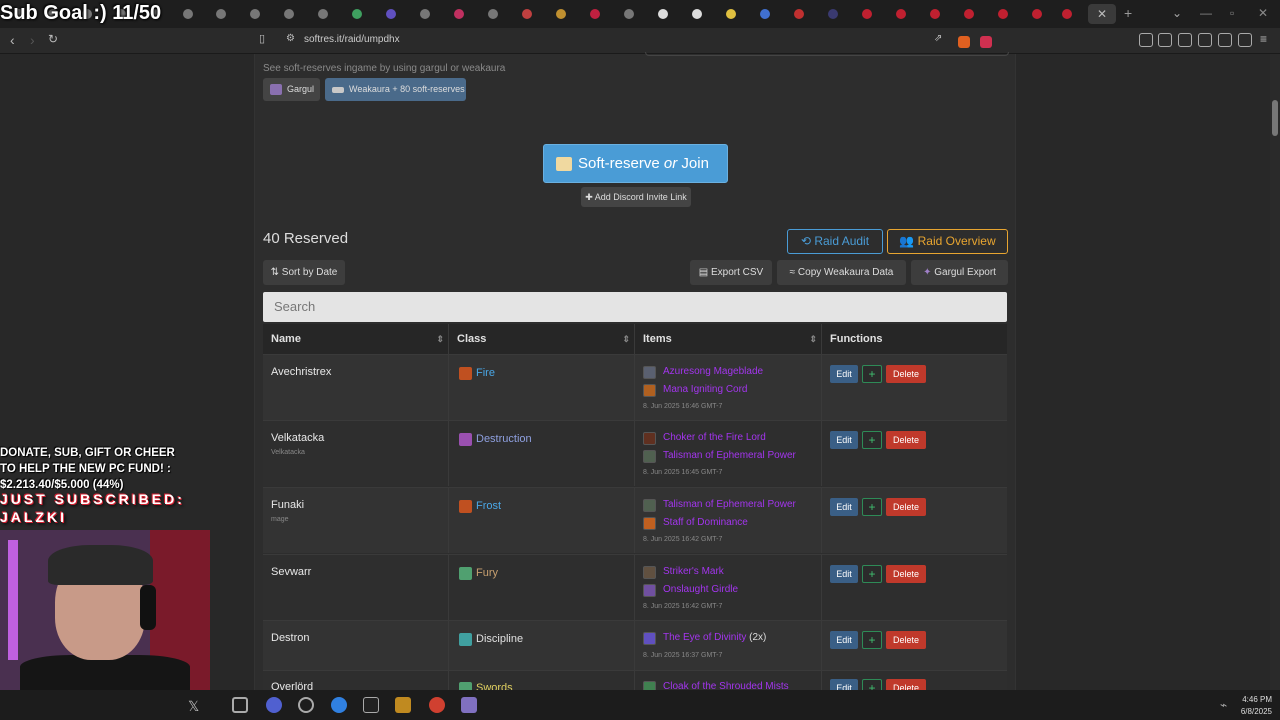  I want to click on forward-icon: ›, so click(32, 40).